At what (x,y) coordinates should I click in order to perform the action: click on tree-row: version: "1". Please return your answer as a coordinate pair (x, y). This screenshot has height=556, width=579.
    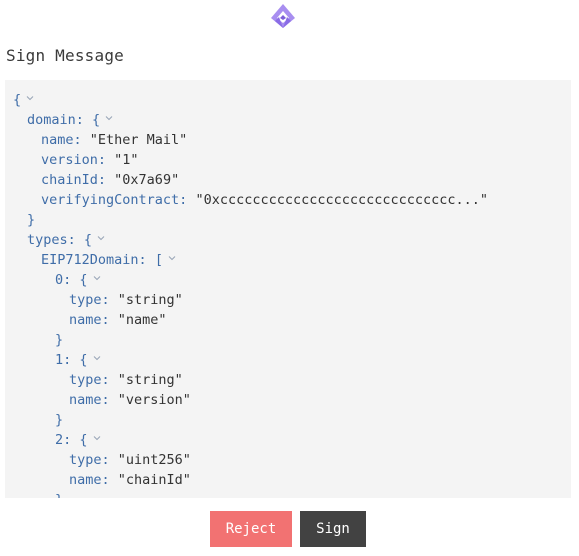
    Looking at the image, I should click on (90, 160).